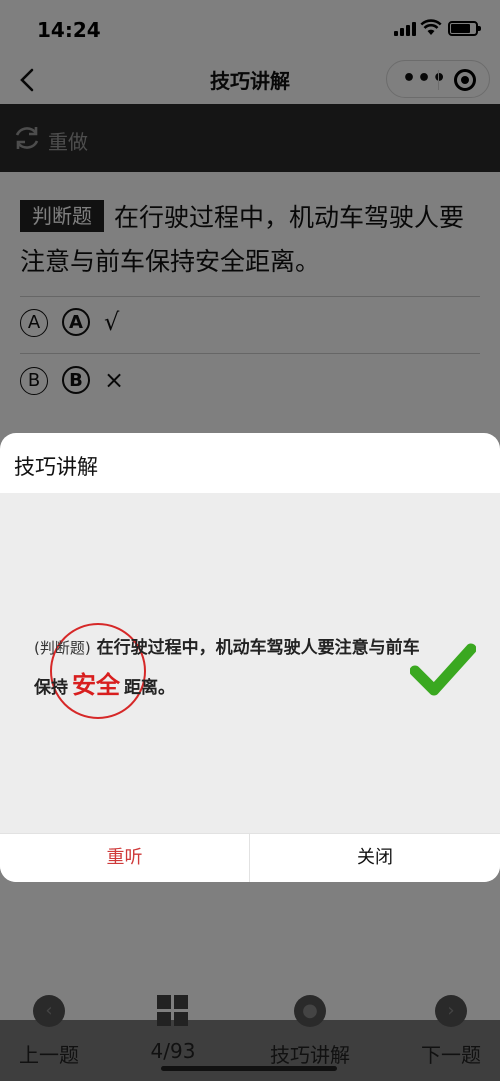 The height and width of the screenshot is (1081, 500). What do you see at coordinates (51, 688) in the screenshot?
I see `explanation-prefix: 保持` at bounding box center [51, 688].